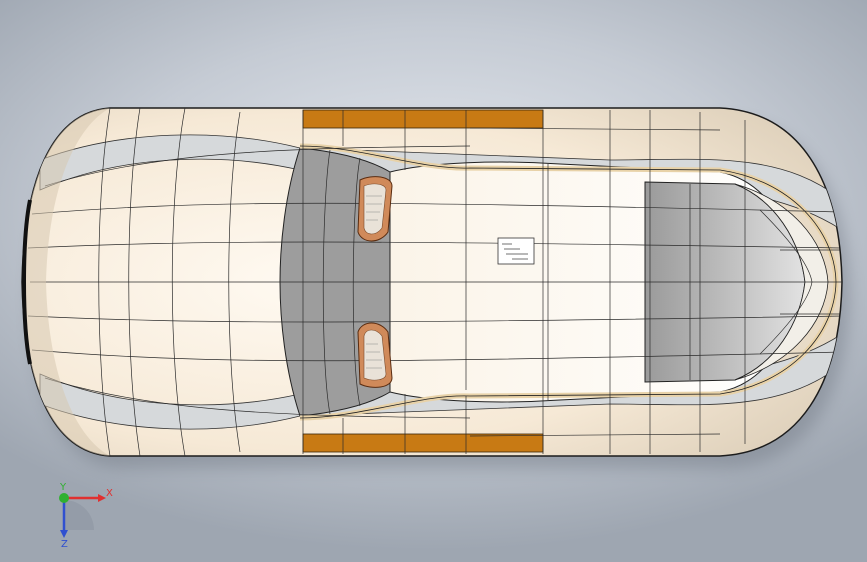 The width and height of the screenshot is (867, 562). What do you see at coordinates (375, 209) in the screenshot?
I see `left-headlight` at bounding box center [375, 209].